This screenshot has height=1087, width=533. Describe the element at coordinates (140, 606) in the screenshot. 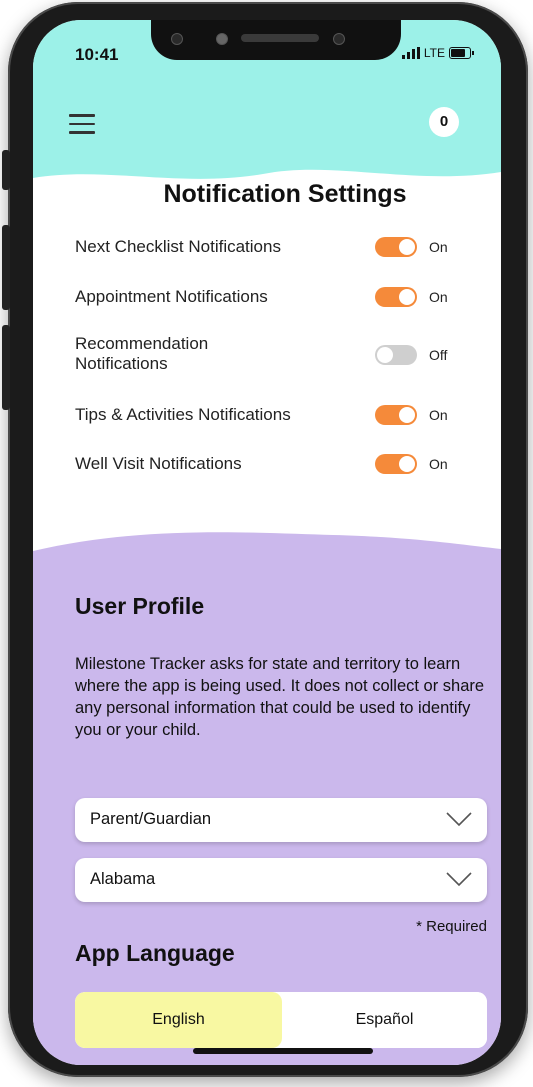

I see `user-profile-title: User Profile` at that location.